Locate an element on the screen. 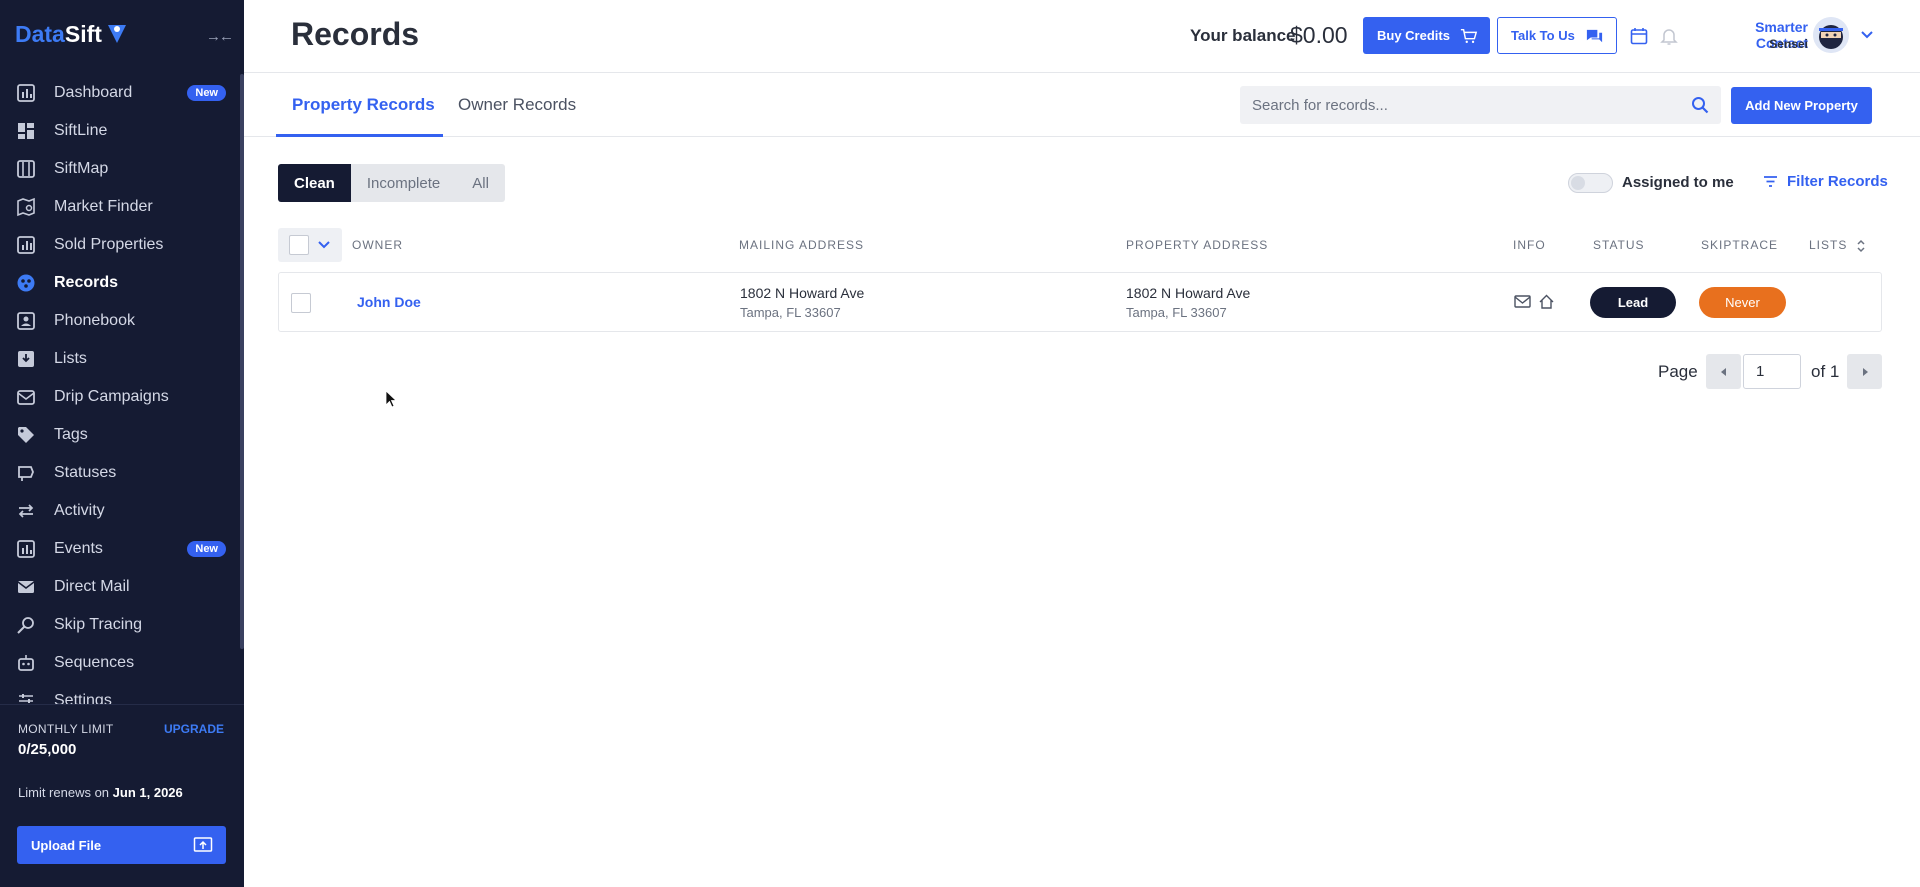 This screenshot has width=1920, height=887. sidebar-item-events: Events New is located at coordinates (122, 549).